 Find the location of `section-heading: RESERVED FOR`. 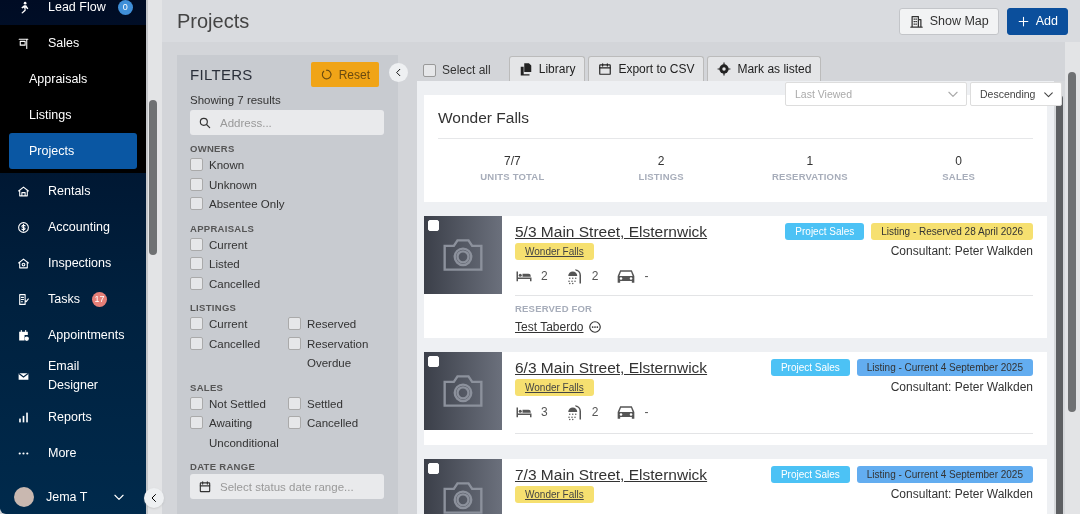

section-heading: RESERVED FOR is located at coordinates (554, 308).